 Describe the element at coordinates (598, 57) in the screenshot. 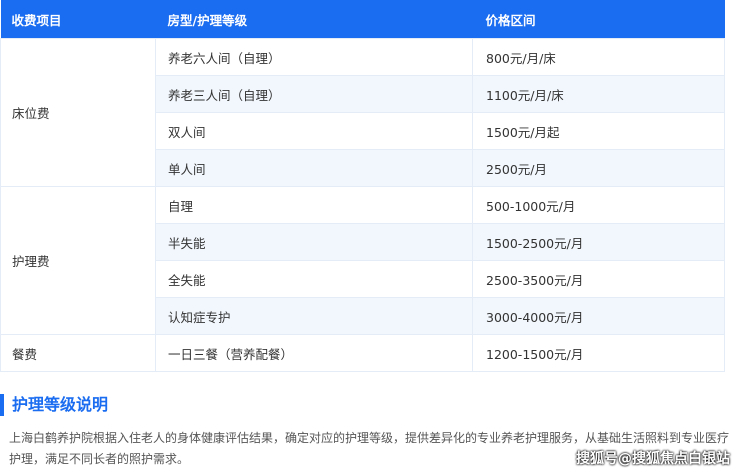

I see `price-cell: 800元/月/床` at that location.